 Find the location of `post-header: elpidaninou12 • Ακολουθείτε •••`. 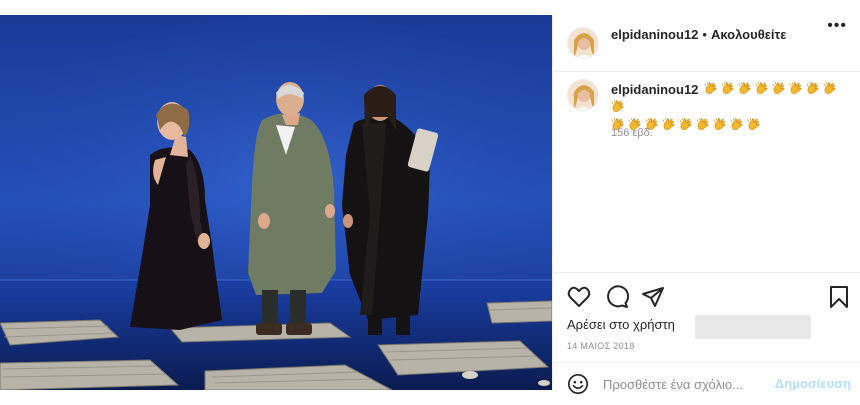

post-header: elpidaninou12 • Ακολουθείτε ••• is located at coordinates (706, 43).